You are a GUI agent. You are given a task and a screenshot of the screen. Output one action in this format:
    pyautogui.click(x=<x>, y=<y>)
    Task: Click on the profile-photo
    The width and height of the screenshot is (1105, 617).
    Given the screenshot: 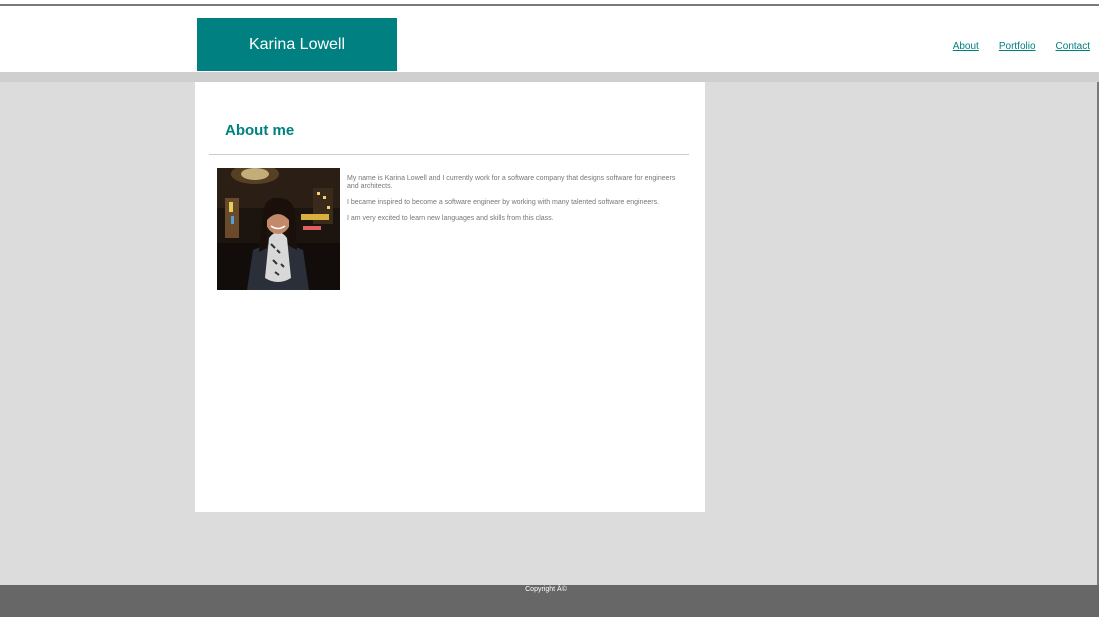 What is the action you would take?
    pyautogui.click(x=278, y=229)
    